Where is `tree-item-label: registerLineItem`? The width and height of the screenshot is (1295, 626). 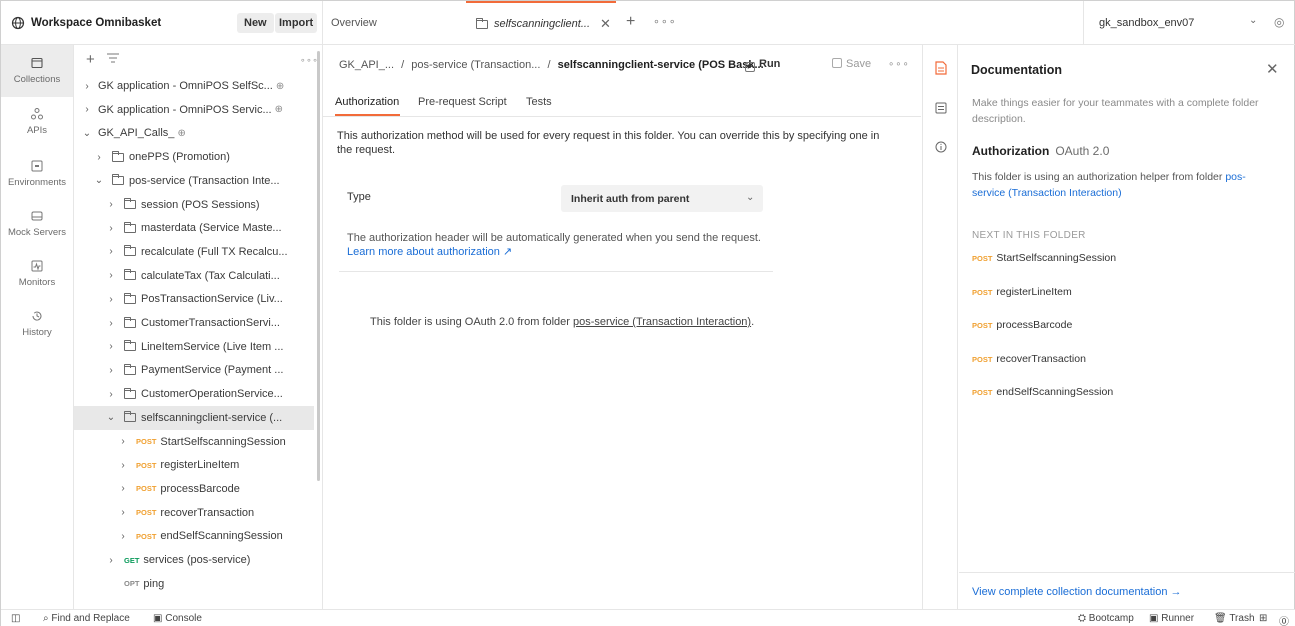 tree-item-label: registerLineItem is located at coordinates (200, 465).